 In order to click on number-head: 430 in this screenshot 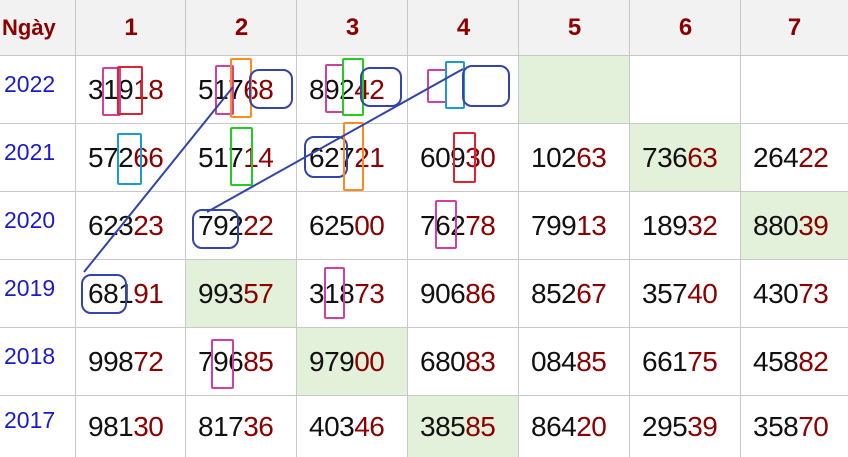, I will do `click(776, 293)`.